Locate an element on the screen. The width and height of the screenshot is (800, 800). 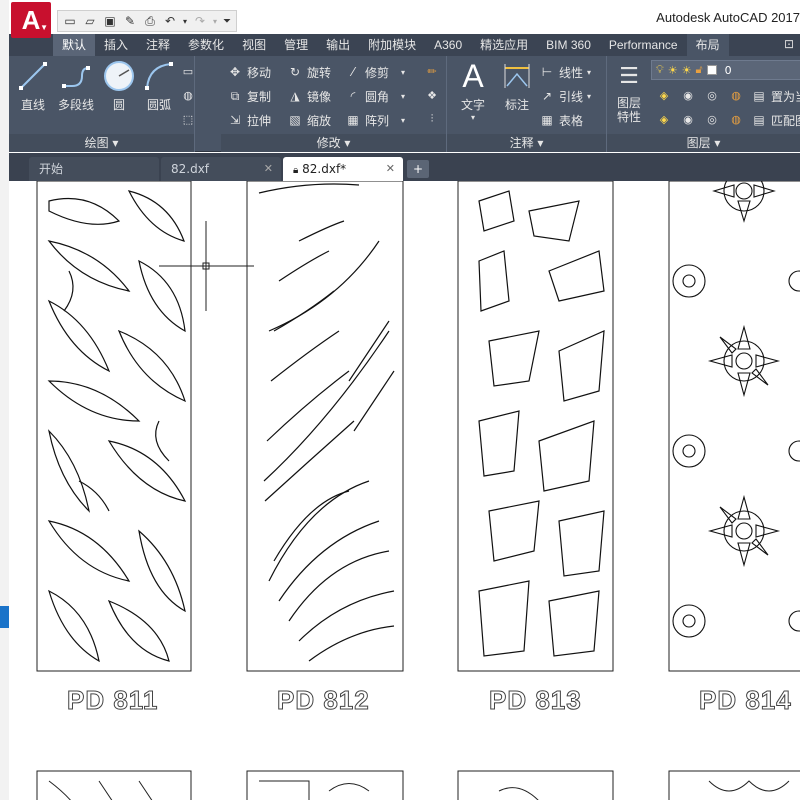
move-button: ✥ 移动 is located at coordinates (249, 72).